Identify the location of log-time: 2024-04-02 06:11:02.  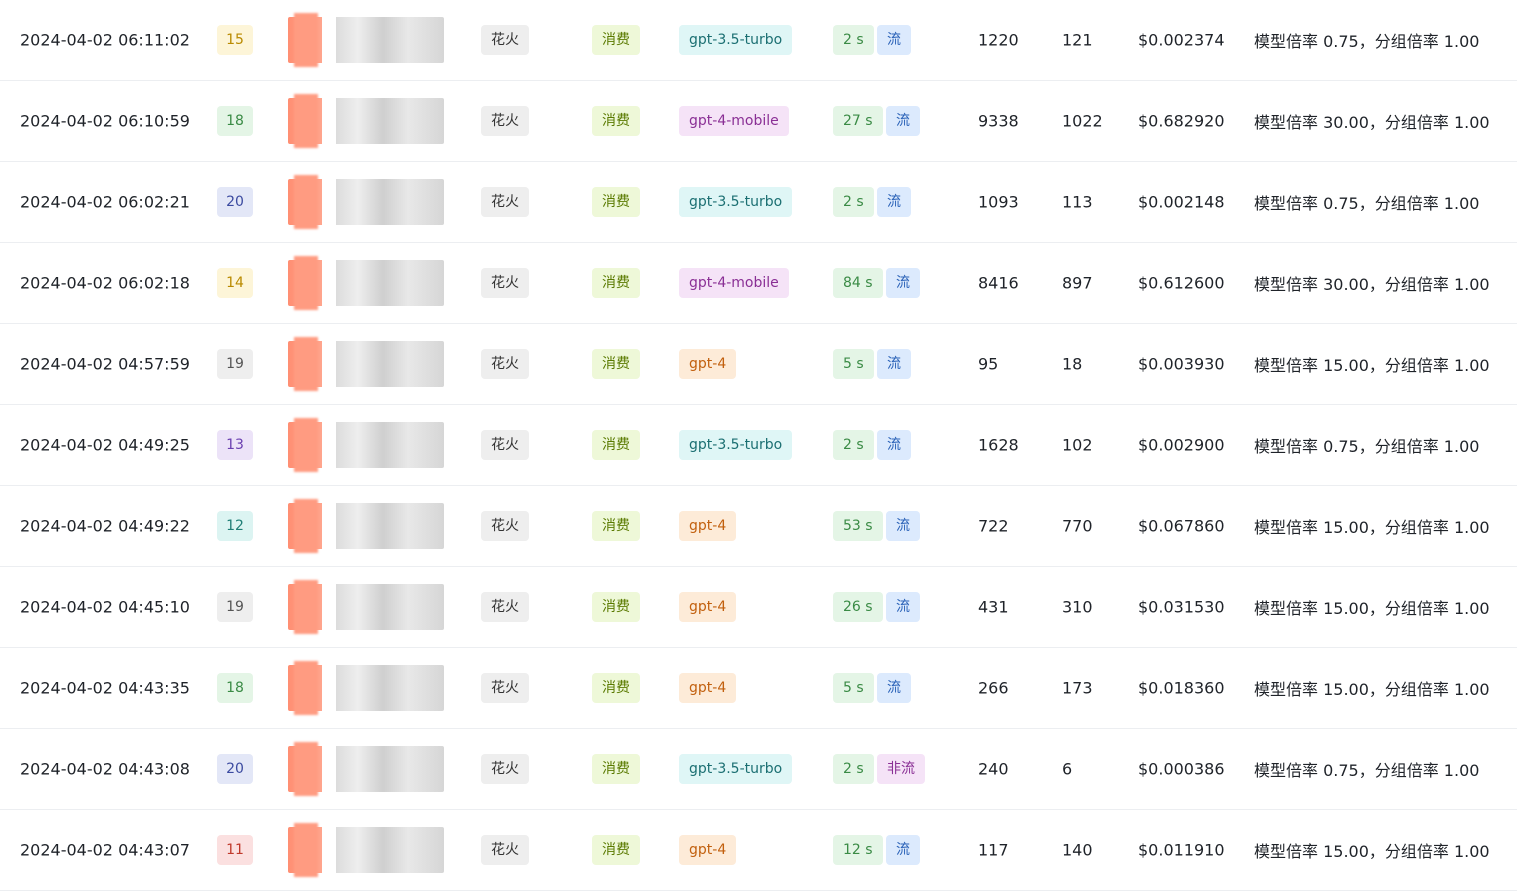
(105, 40).